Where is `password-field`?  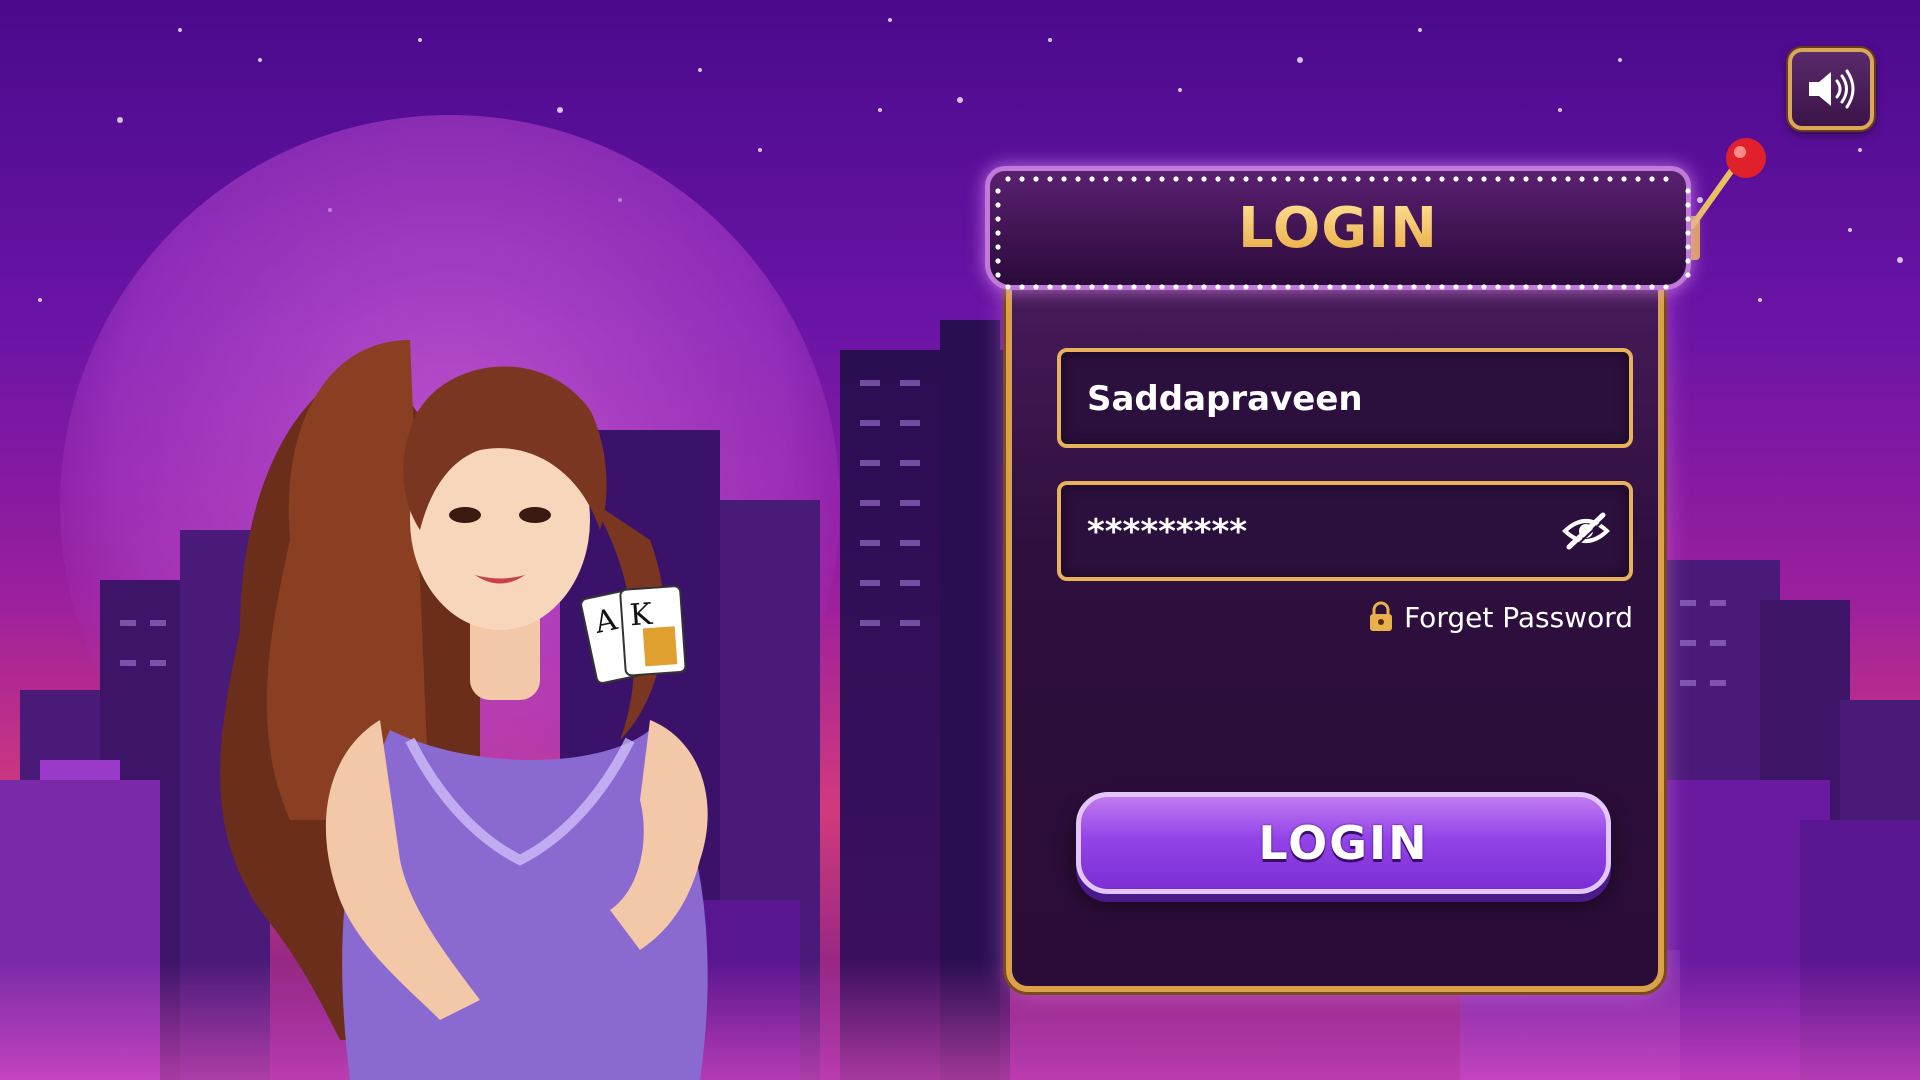 password-field is located at coordinates (1345, 531).